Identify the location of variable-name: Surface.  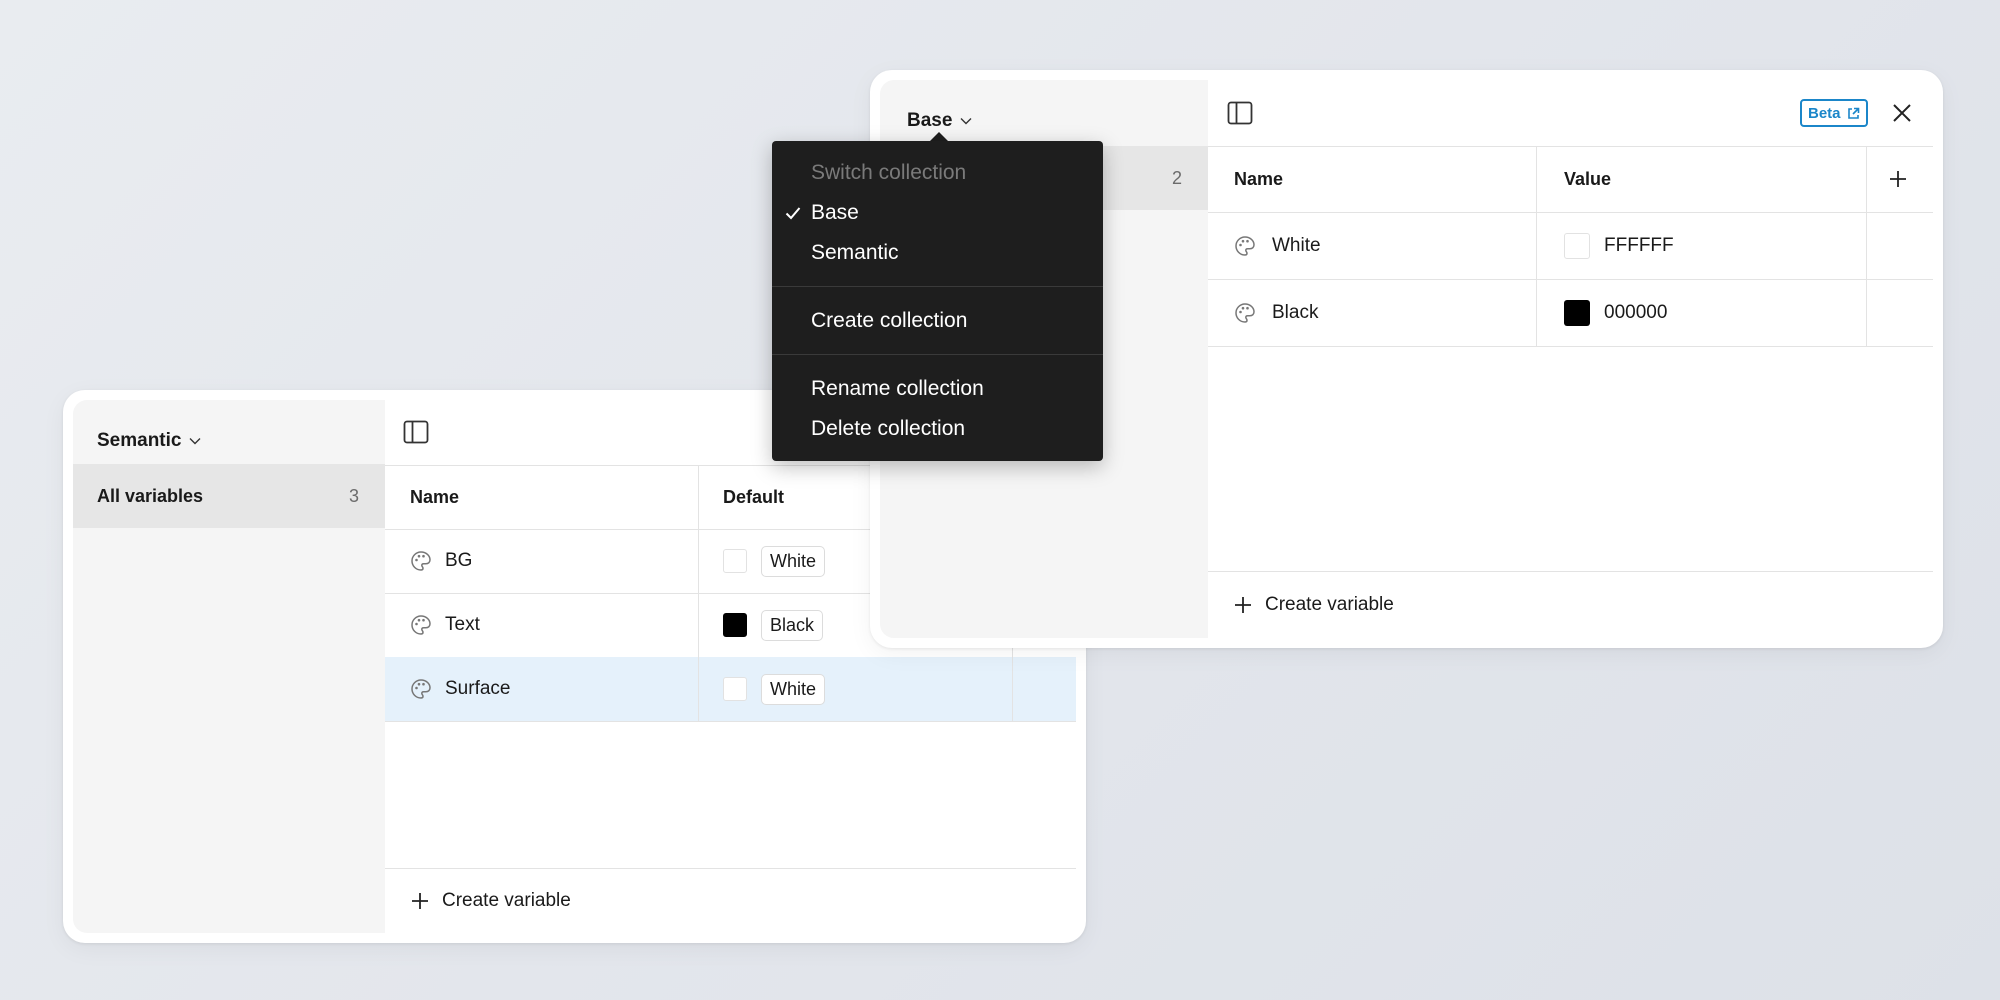
(478, 688).